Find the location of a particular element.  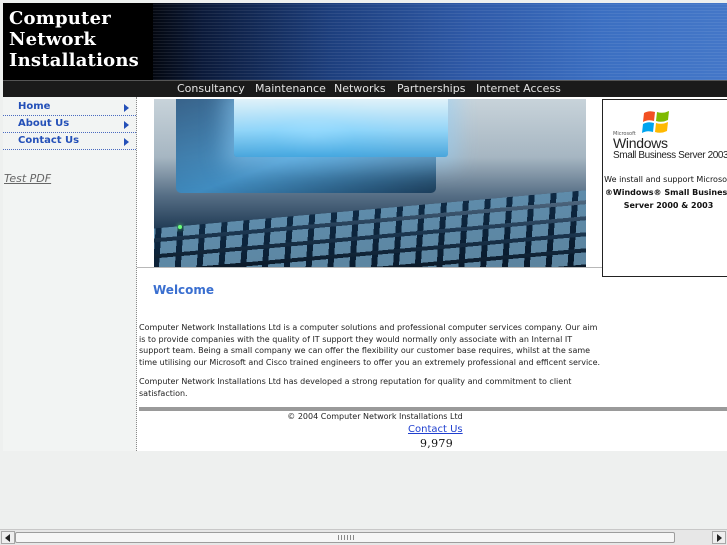

monitor-graphic is located at coordinates (312, 146).